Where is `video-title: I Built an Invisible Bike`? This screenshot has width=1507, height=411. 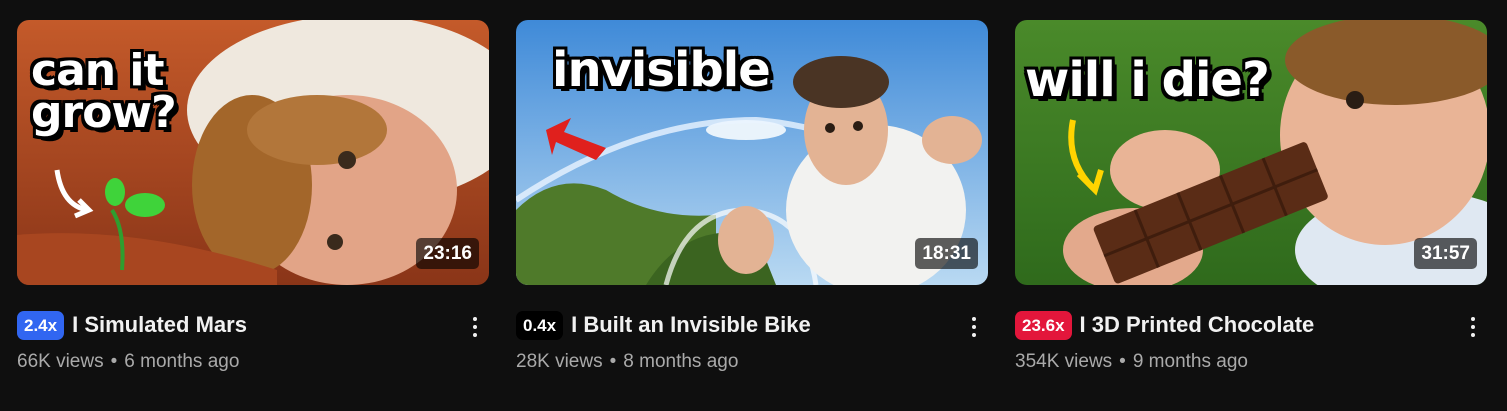
video-title: I Built an Invisible Bike is located at coordinates (691, 325).